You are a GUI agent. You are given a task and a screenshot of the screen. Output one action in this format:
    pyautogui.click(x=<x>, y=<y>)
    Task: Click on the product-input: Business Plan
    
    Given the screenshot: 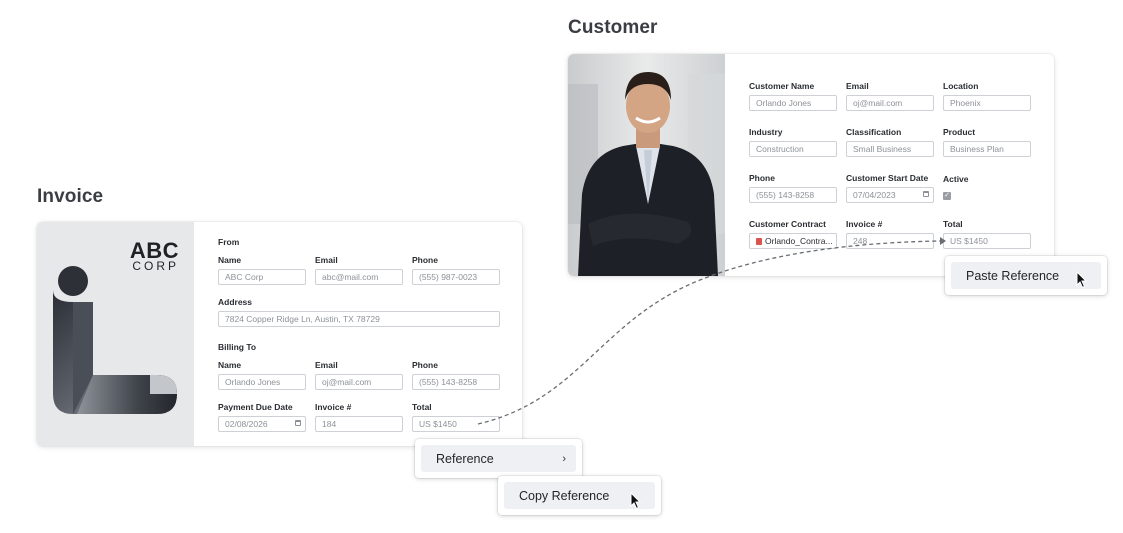 What is the action you would take?
    pyautogui.click(x=987, y=149)
    